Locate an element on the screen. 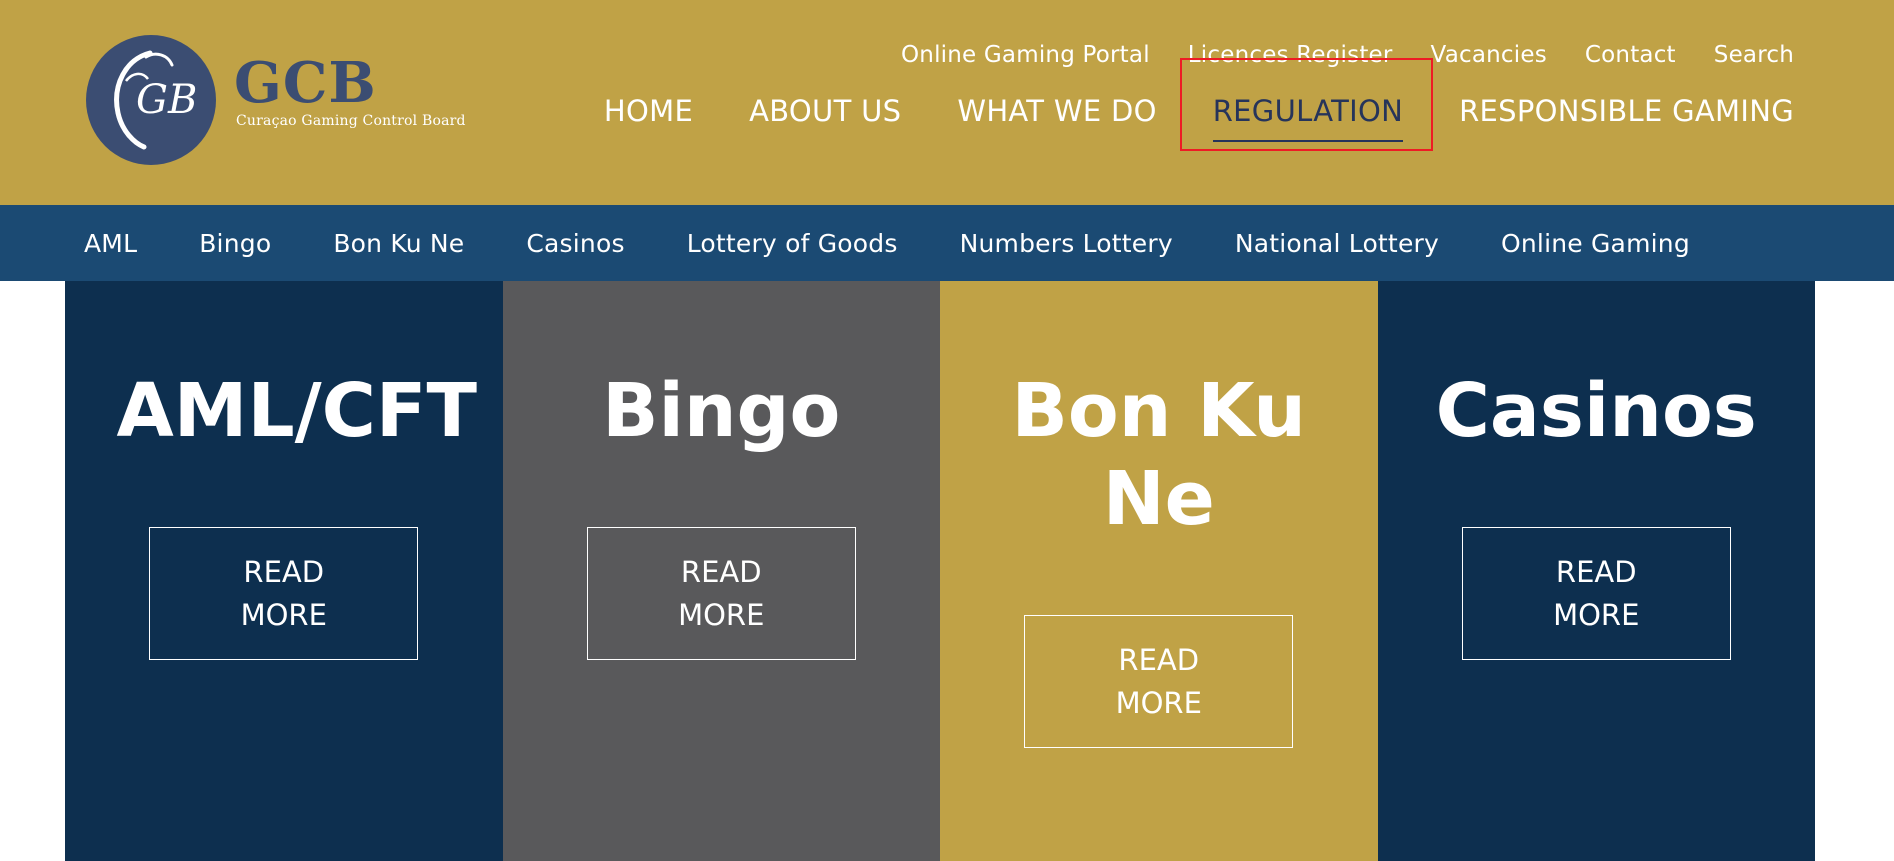 Image resolution: width=1894 pixels, height=861 pixels. subnav-casinos: Casinos is located at coordinates (575, 243).